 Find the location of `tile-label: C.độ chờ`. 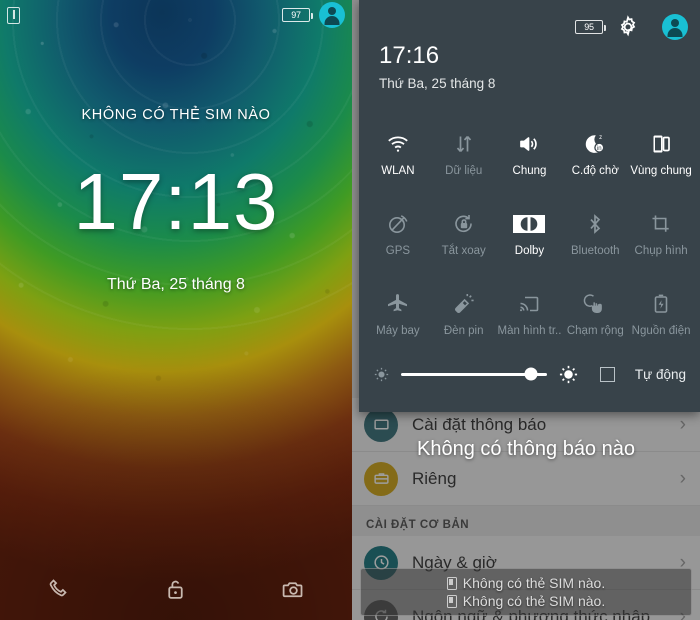

tile-label: C.độ chờ is located at coordinates (595, 170).